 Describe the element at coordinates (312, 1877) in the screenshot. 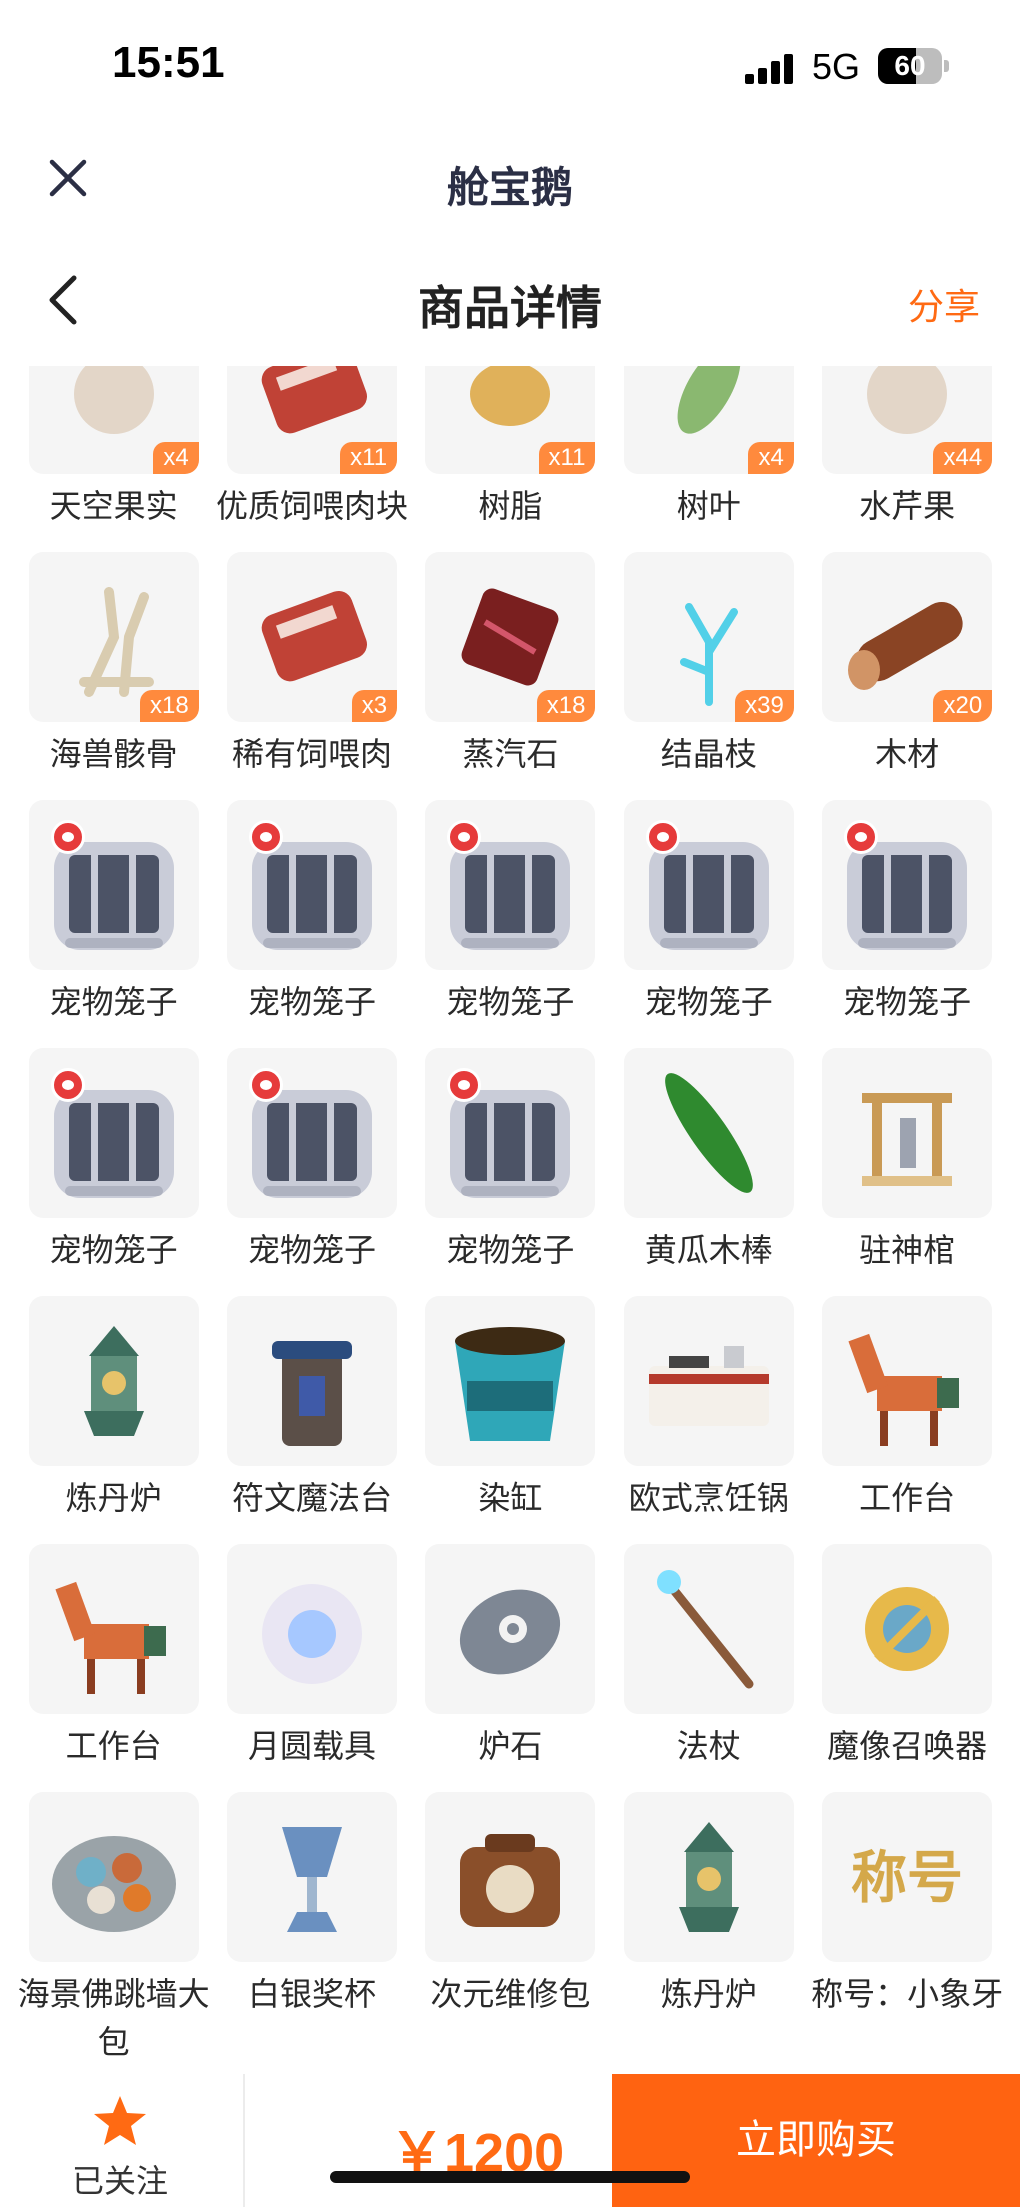

I see `trophy-icon` at that location.